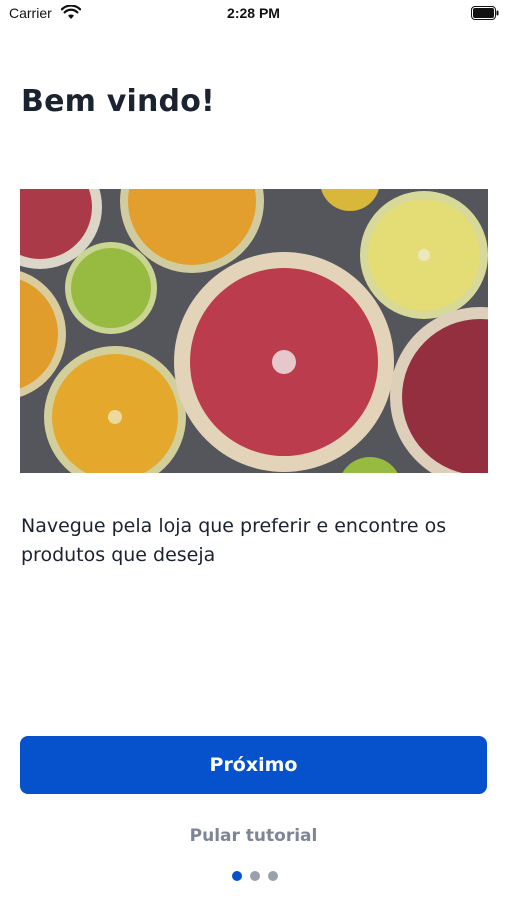 Image resolution: width=507 pixels, height=900 pixels. I want to click on status-time: 2:28 PM, so click(253, 13).